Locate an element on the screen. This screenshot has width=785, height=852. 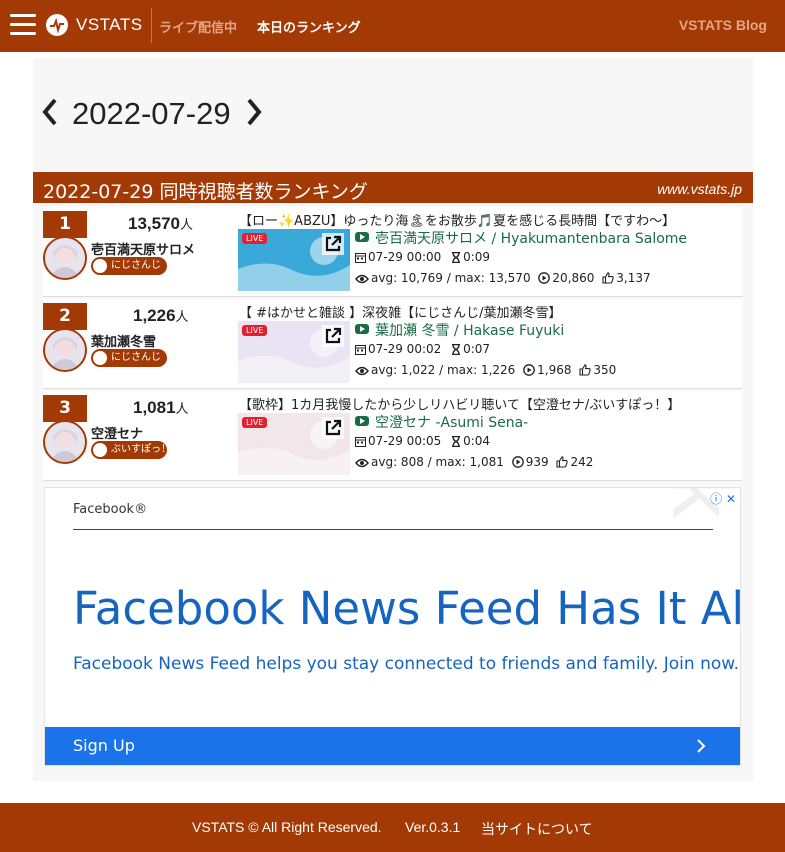
nav-live-link: ライブ配信中 is located at coordinates (198, 26).